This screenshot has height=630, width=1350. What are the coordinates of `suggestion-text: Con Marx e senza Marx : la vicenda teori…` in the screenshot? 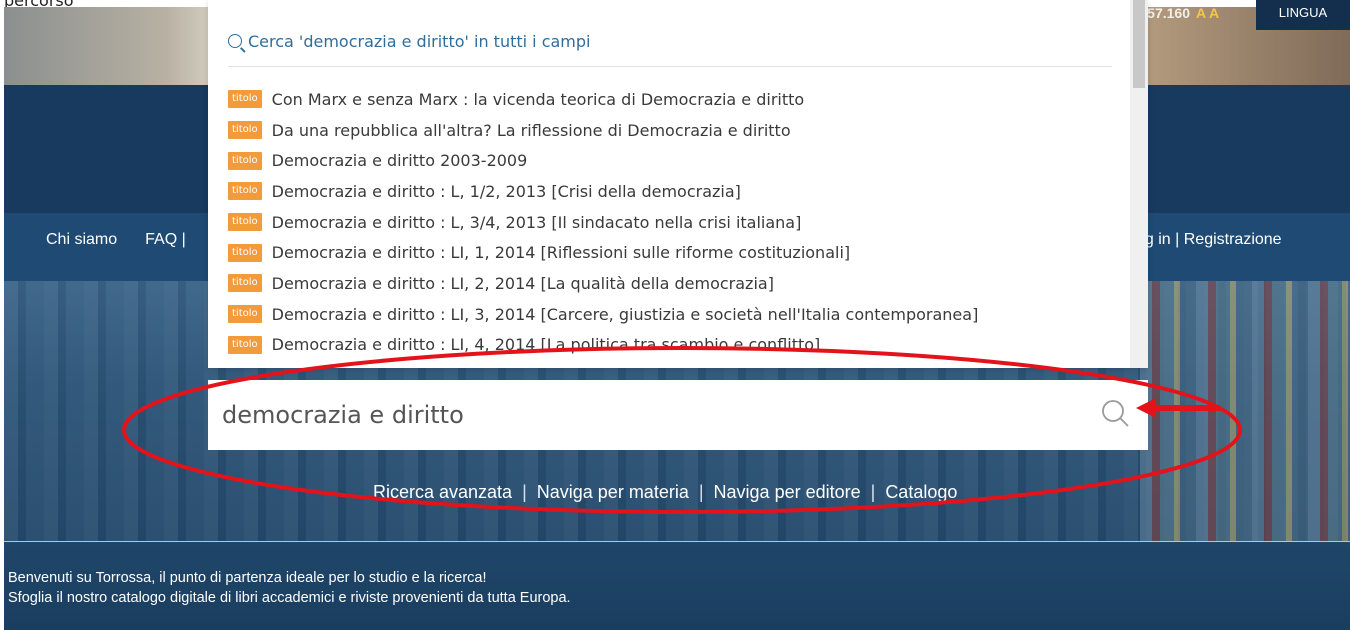 It's located at (538, 99).